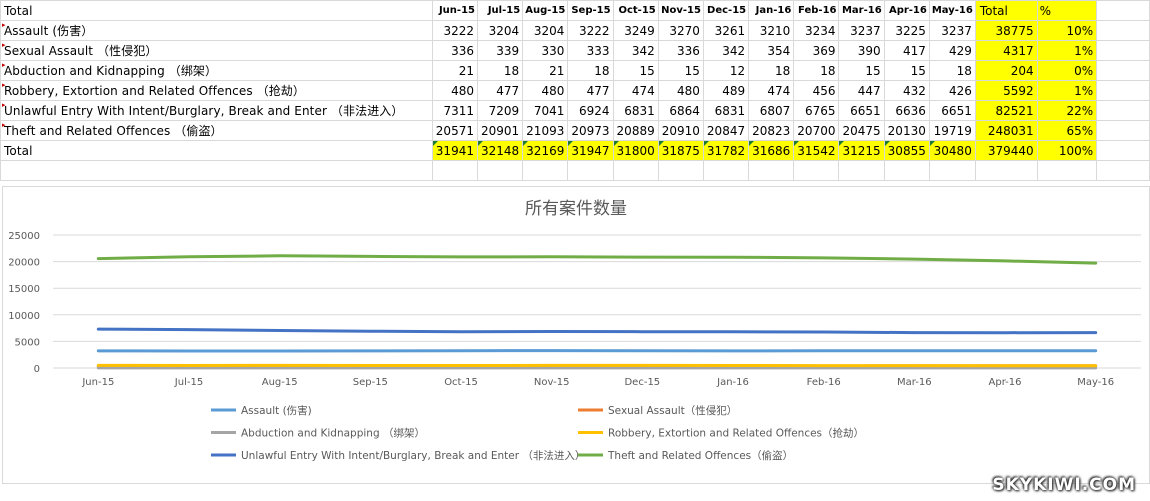 The width and height of the screenshot is (1150, 501). What do you see at coordinates (1006, 10) in the screenshot?
I see `total-header: Total` at bounding box center [1006, 10].